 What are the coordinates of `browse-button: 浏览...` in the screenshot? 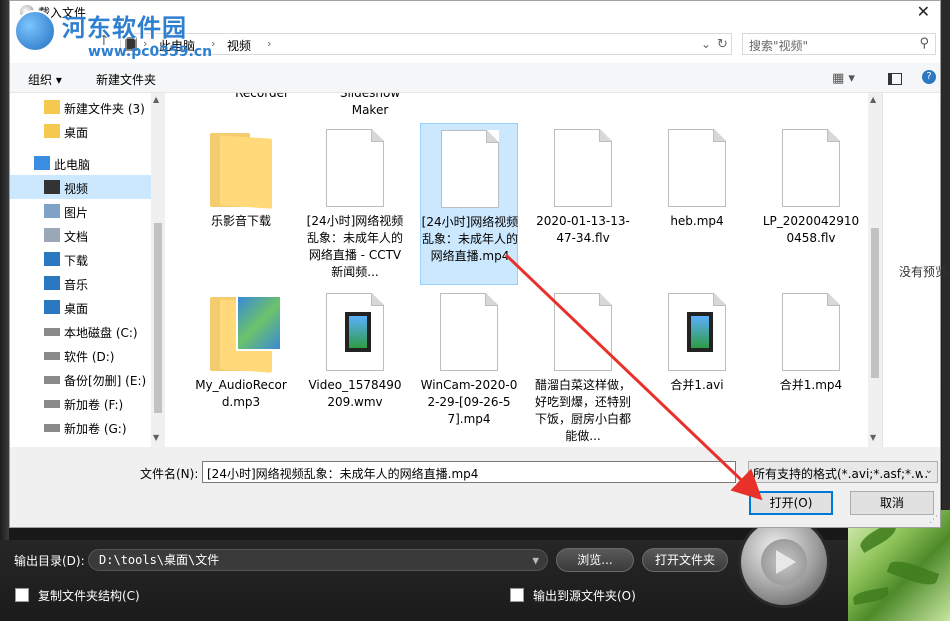 It's located at (595, 560).